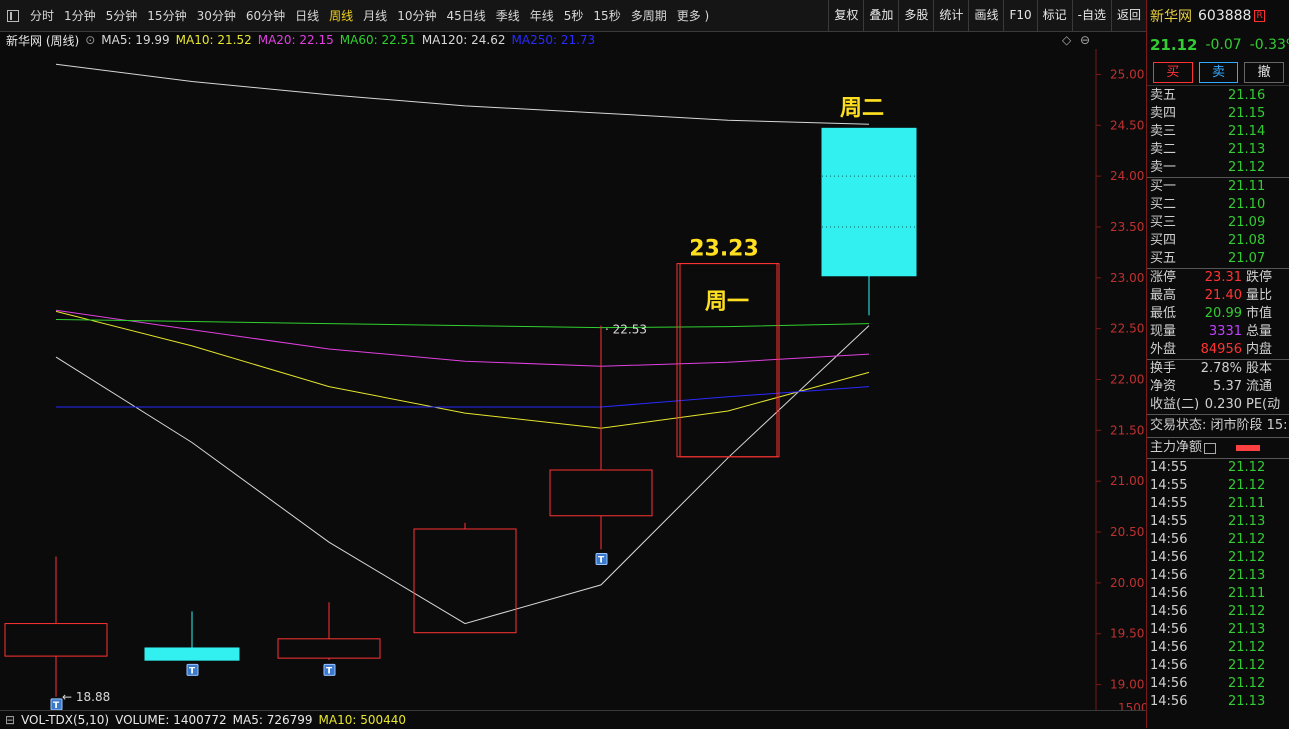  What do you see at coordinates (1218, 96) in the screenshot?
I see `book-row: 卖五 21.16` at bounding box center [1218, 96].